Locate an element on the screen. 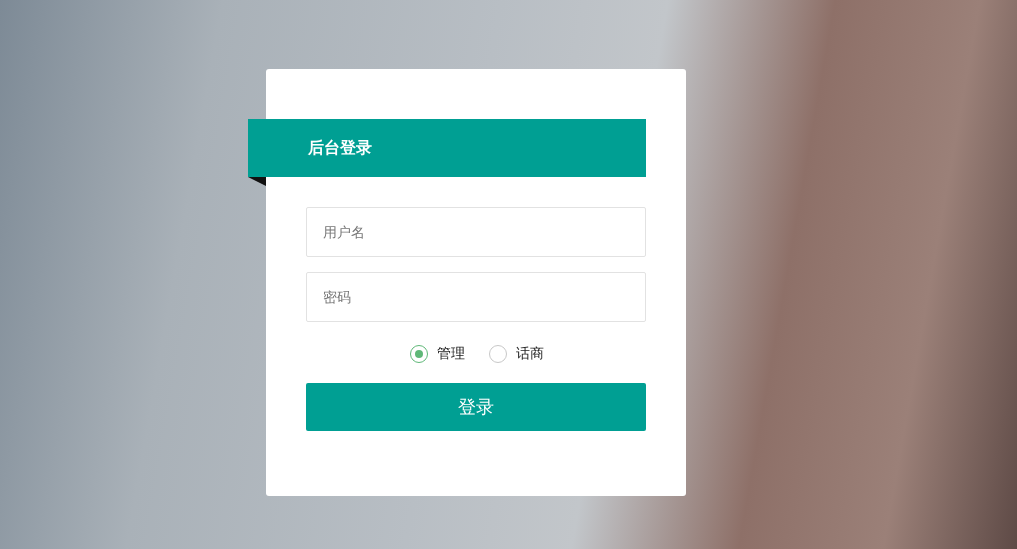 This screenshot has width=1017, height=549. role-radio: 话商 is located at coordinates (516, 354).